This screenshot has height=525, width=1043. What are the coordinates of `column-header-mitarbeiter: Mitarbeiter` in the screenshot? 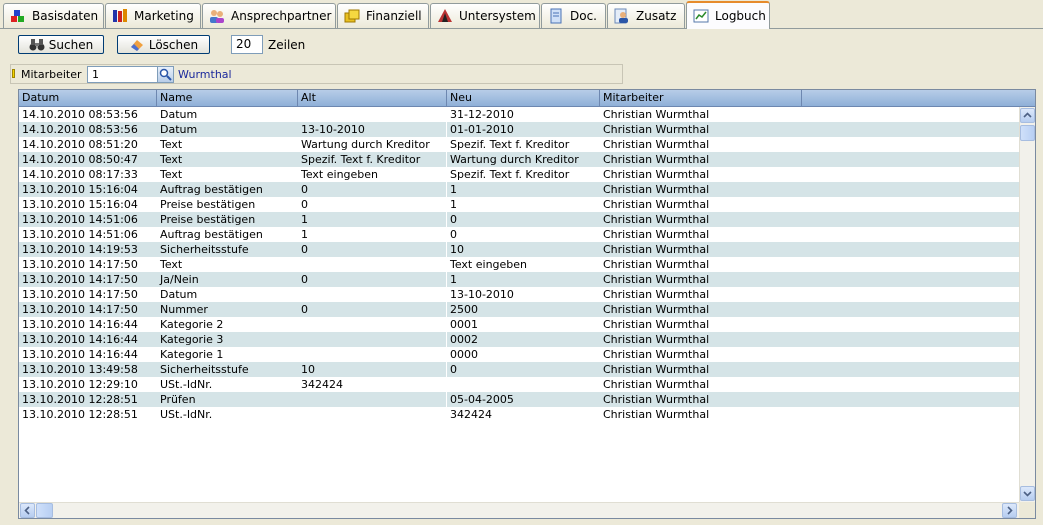 It's located at (701, 98).